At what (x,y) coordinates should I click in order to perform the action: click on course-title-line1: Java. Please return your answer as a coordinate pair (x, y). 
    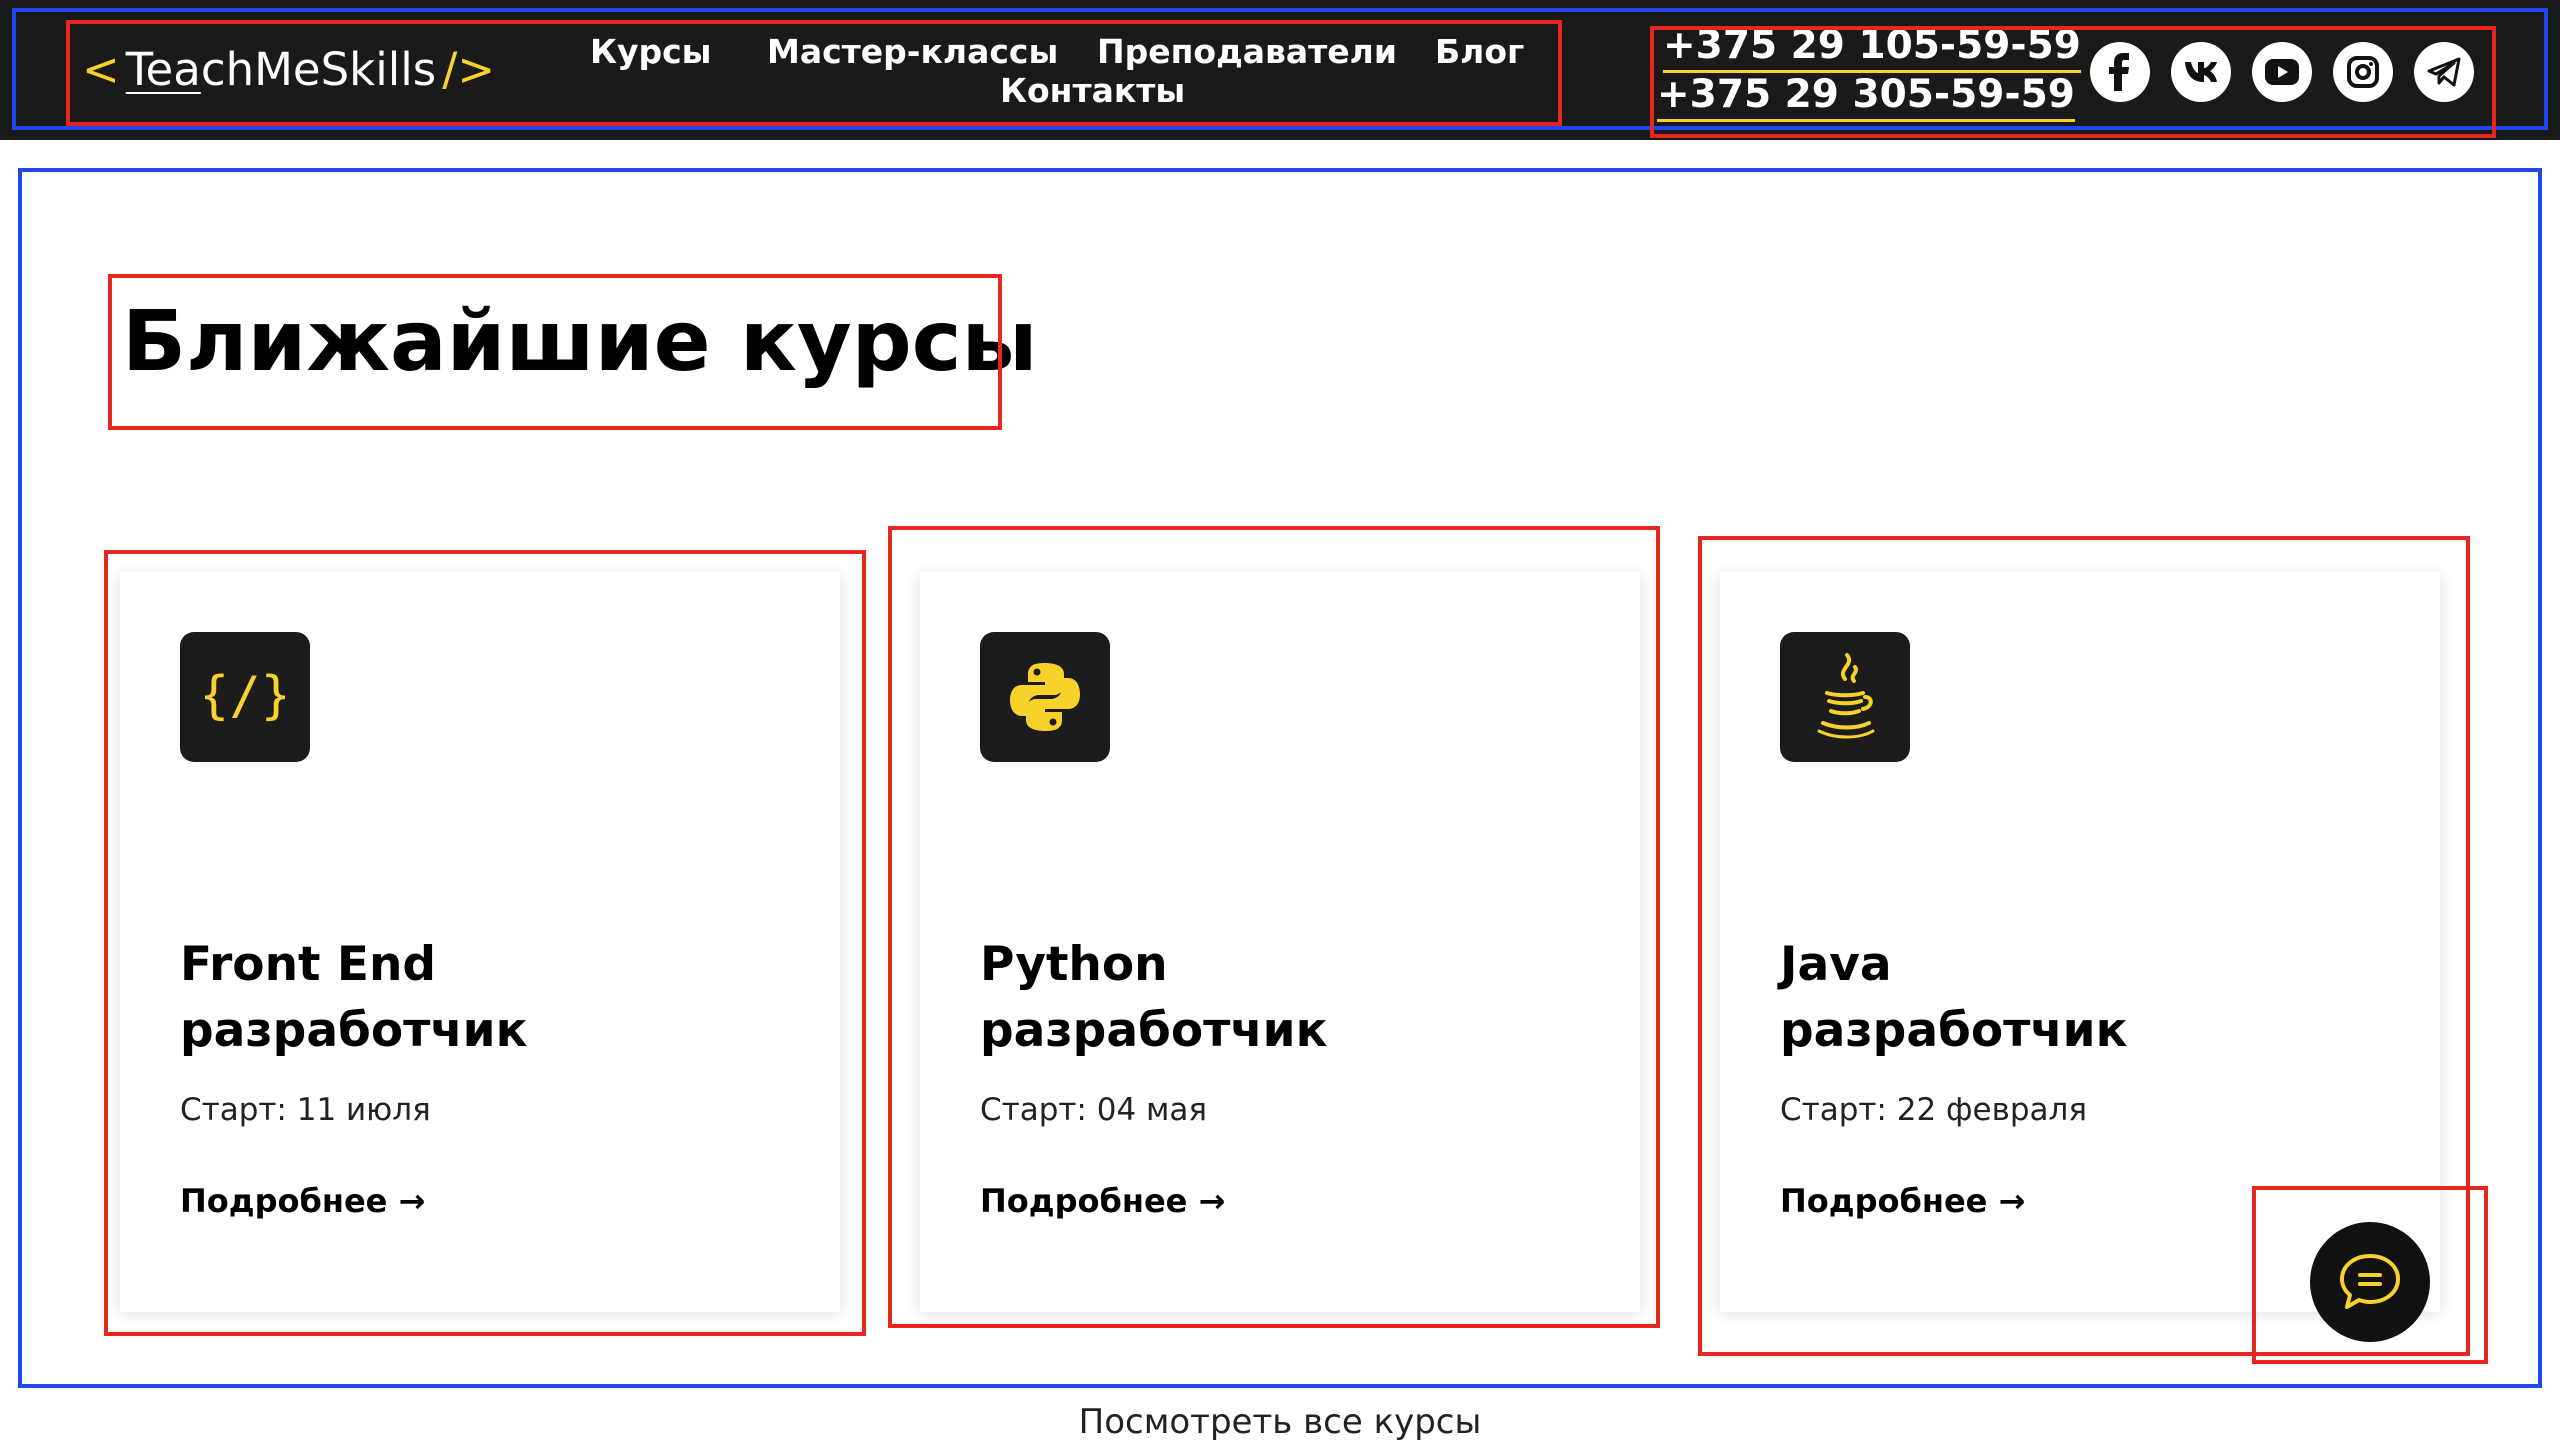
    Looking at the image, I should click on (1836, 964).